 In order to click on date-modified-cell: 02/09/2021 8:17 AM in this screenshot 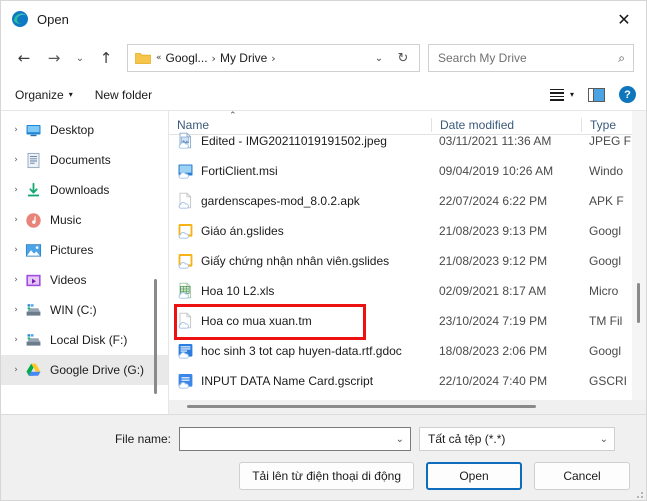, I will do `click(493, 291)`.